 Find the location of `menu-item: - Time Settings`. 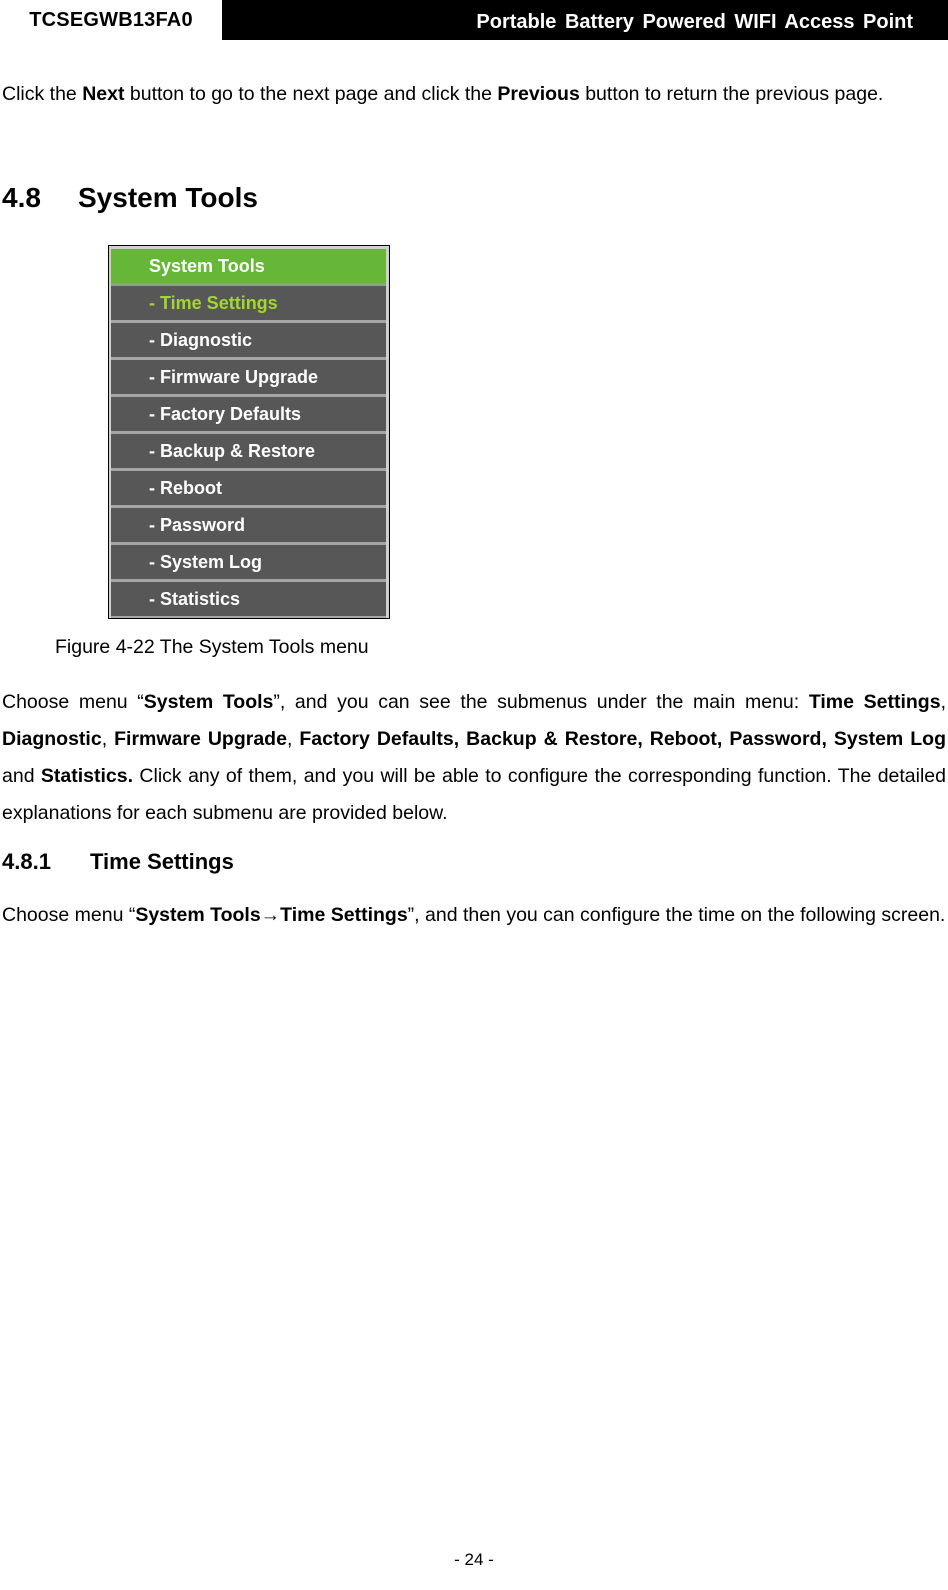

menu-item: - Time Settings is located at coordinates (248, 304).